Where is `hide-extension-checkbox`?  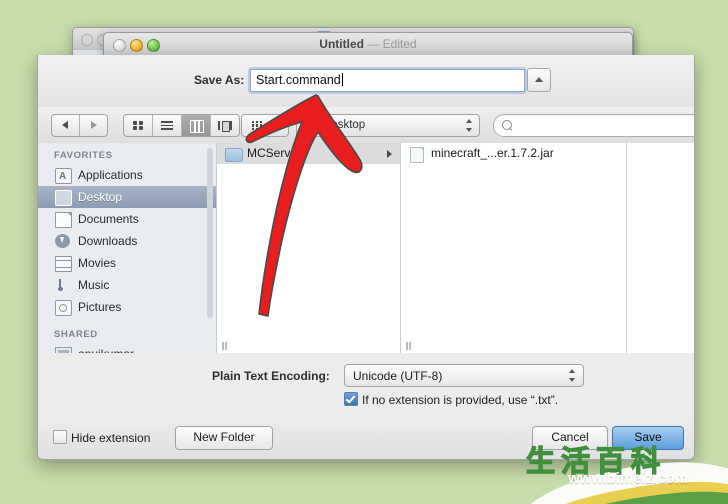
hide-extension-checkbox is located at coordinates (60, 437).